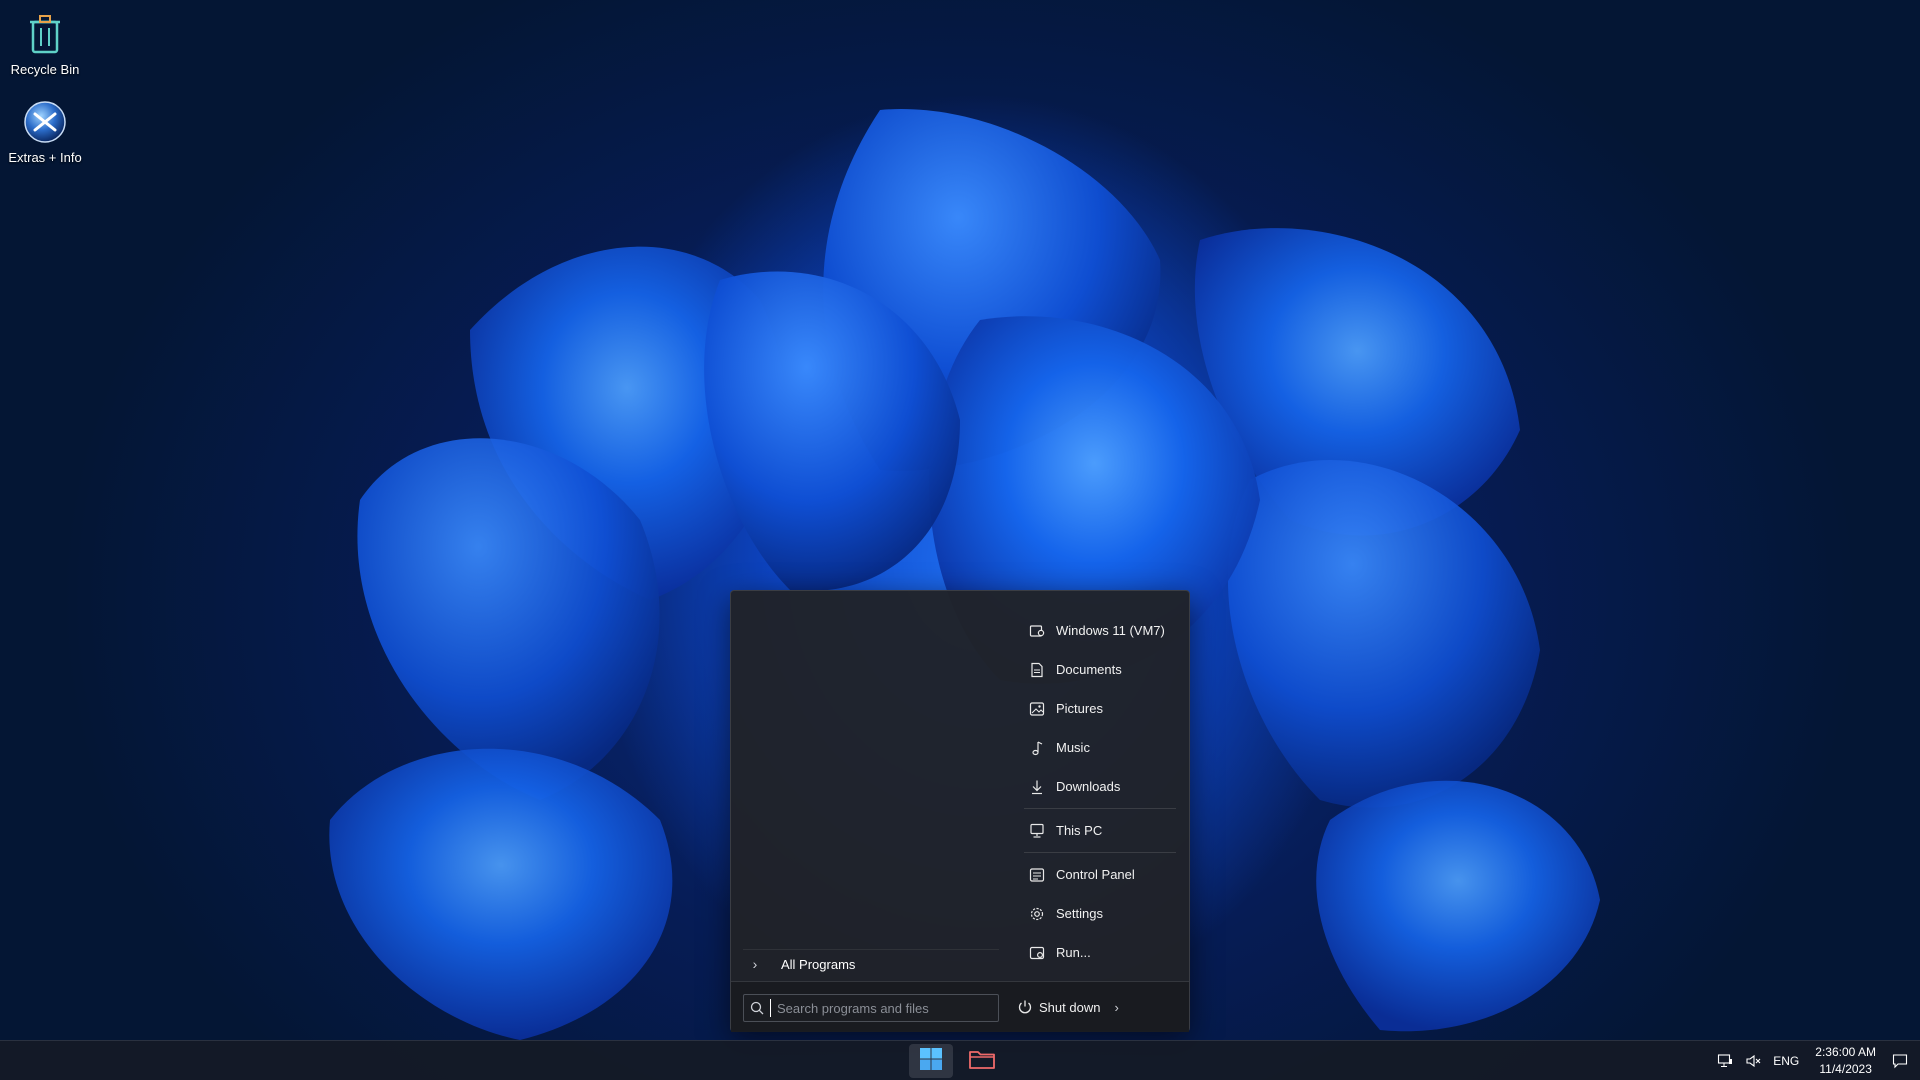 Image resolution: width=1920 pixels, height=1080 pixels. I want to click on place-label: Music, so click(1073, 747).